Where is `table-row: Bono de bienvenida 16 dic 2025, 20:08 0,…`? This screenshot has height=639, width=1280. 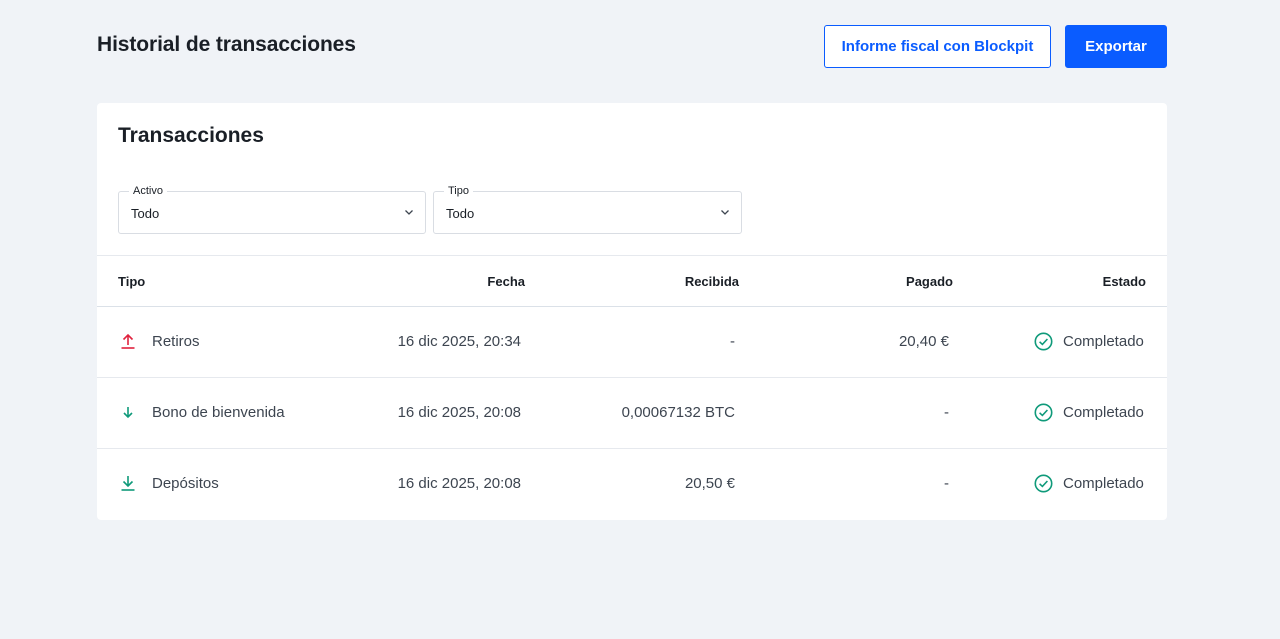
table-row: Bono de bienvenida 16 dic 2025, 20:08 0,… is located at coordinates (632, 413).